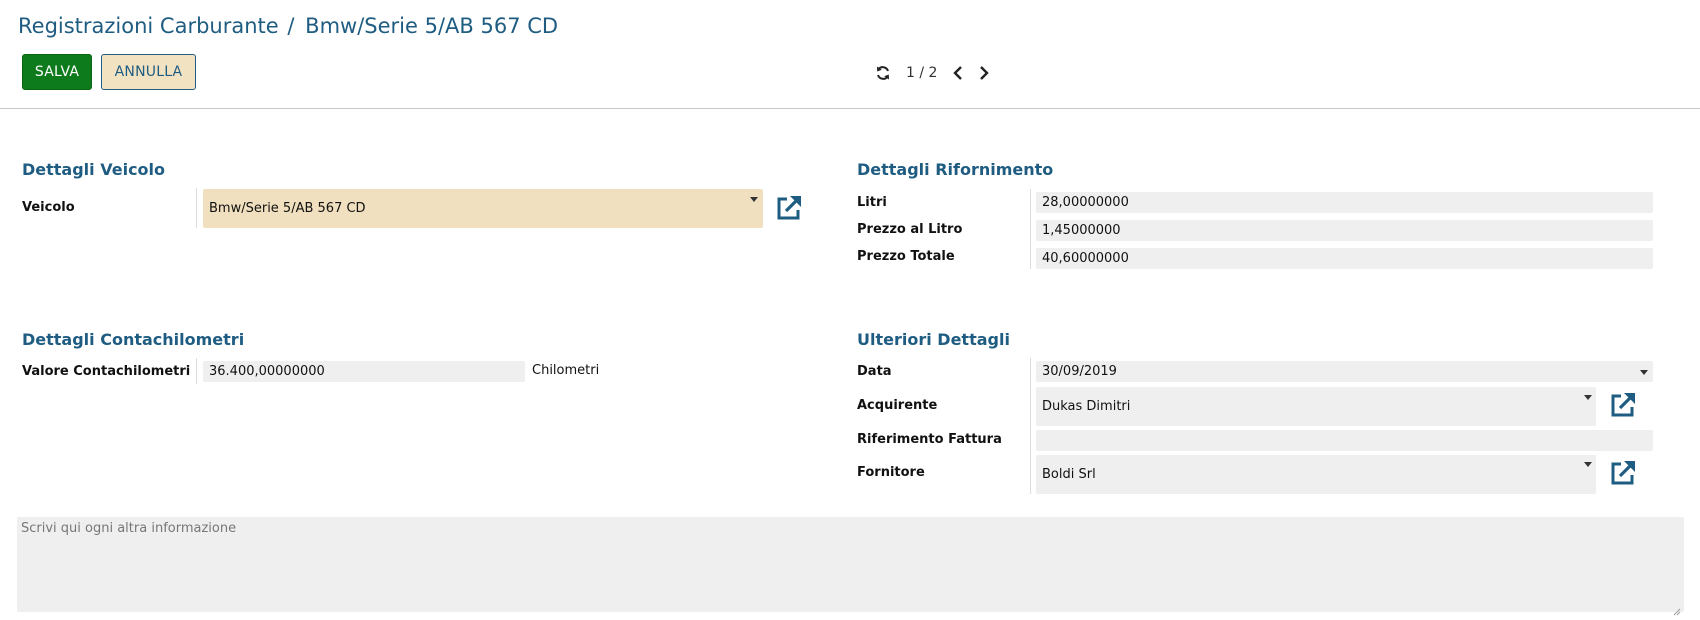  Describe the element at coordinates (883, 73) in the screenshot. I see `refresh-icon` at that location.